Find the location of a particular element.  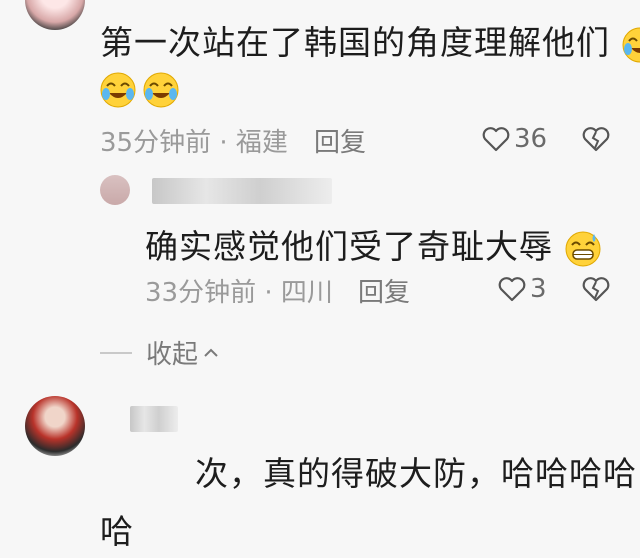

like-button: 36 is located at coordinates (514, 139).